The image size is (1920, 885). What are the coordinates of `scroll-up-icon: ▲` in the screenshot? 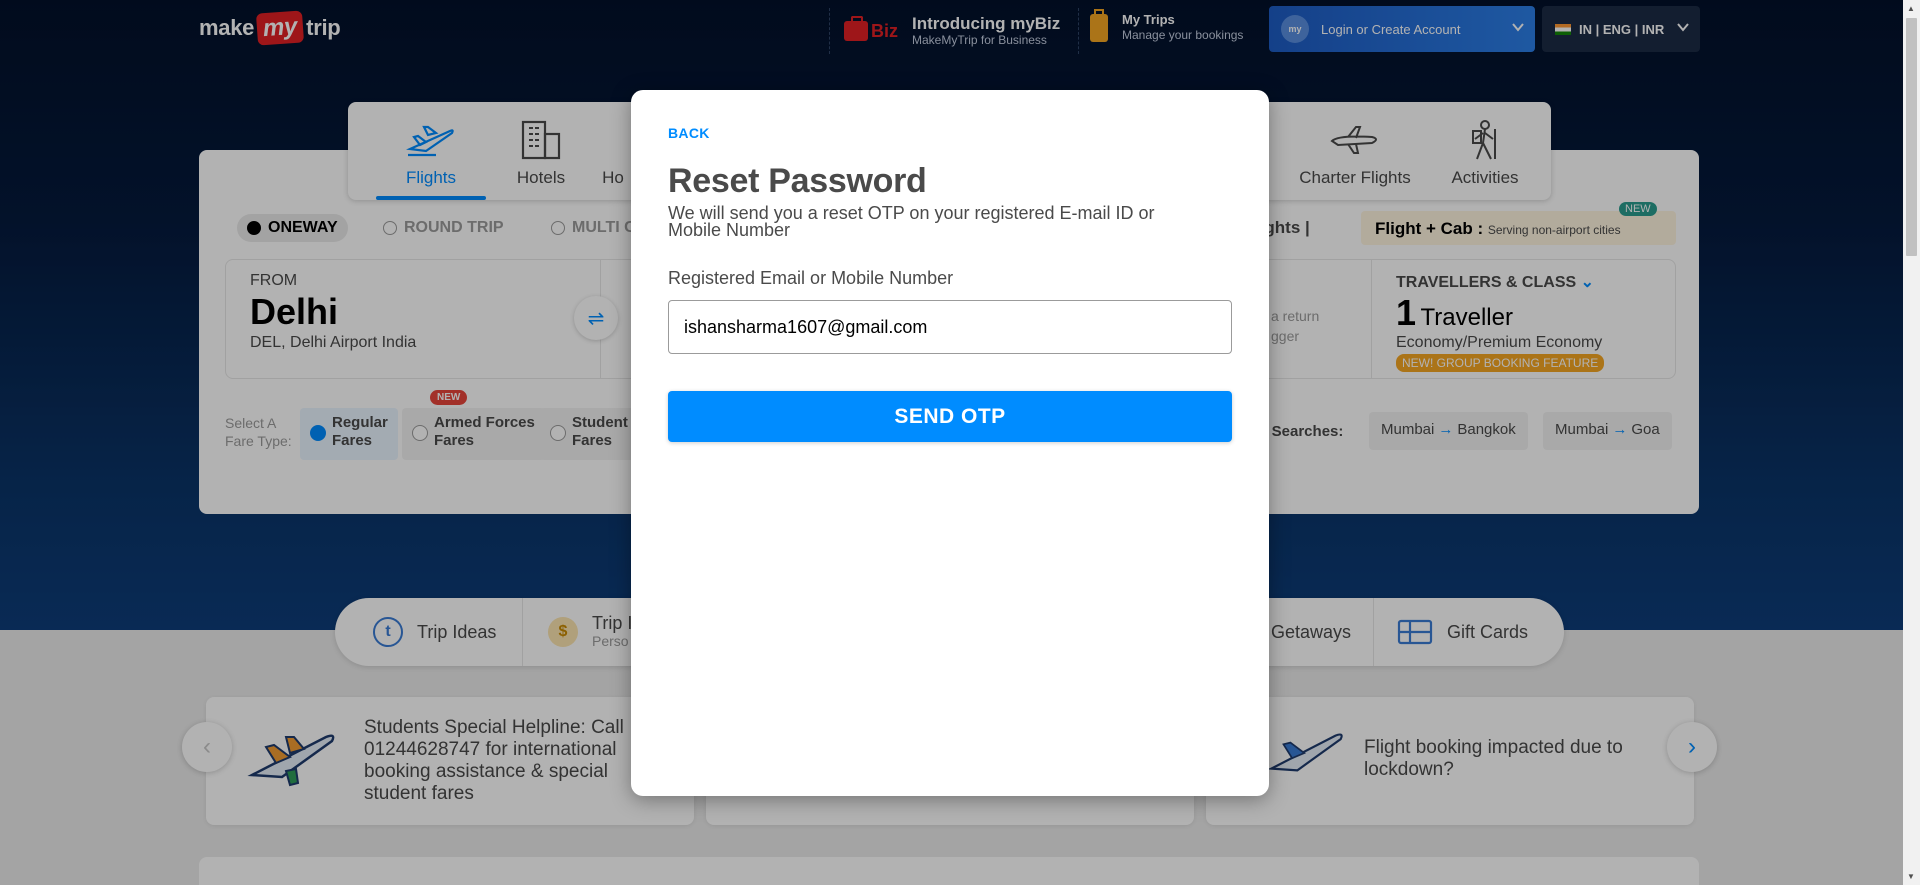 It's located at (1911, 8).